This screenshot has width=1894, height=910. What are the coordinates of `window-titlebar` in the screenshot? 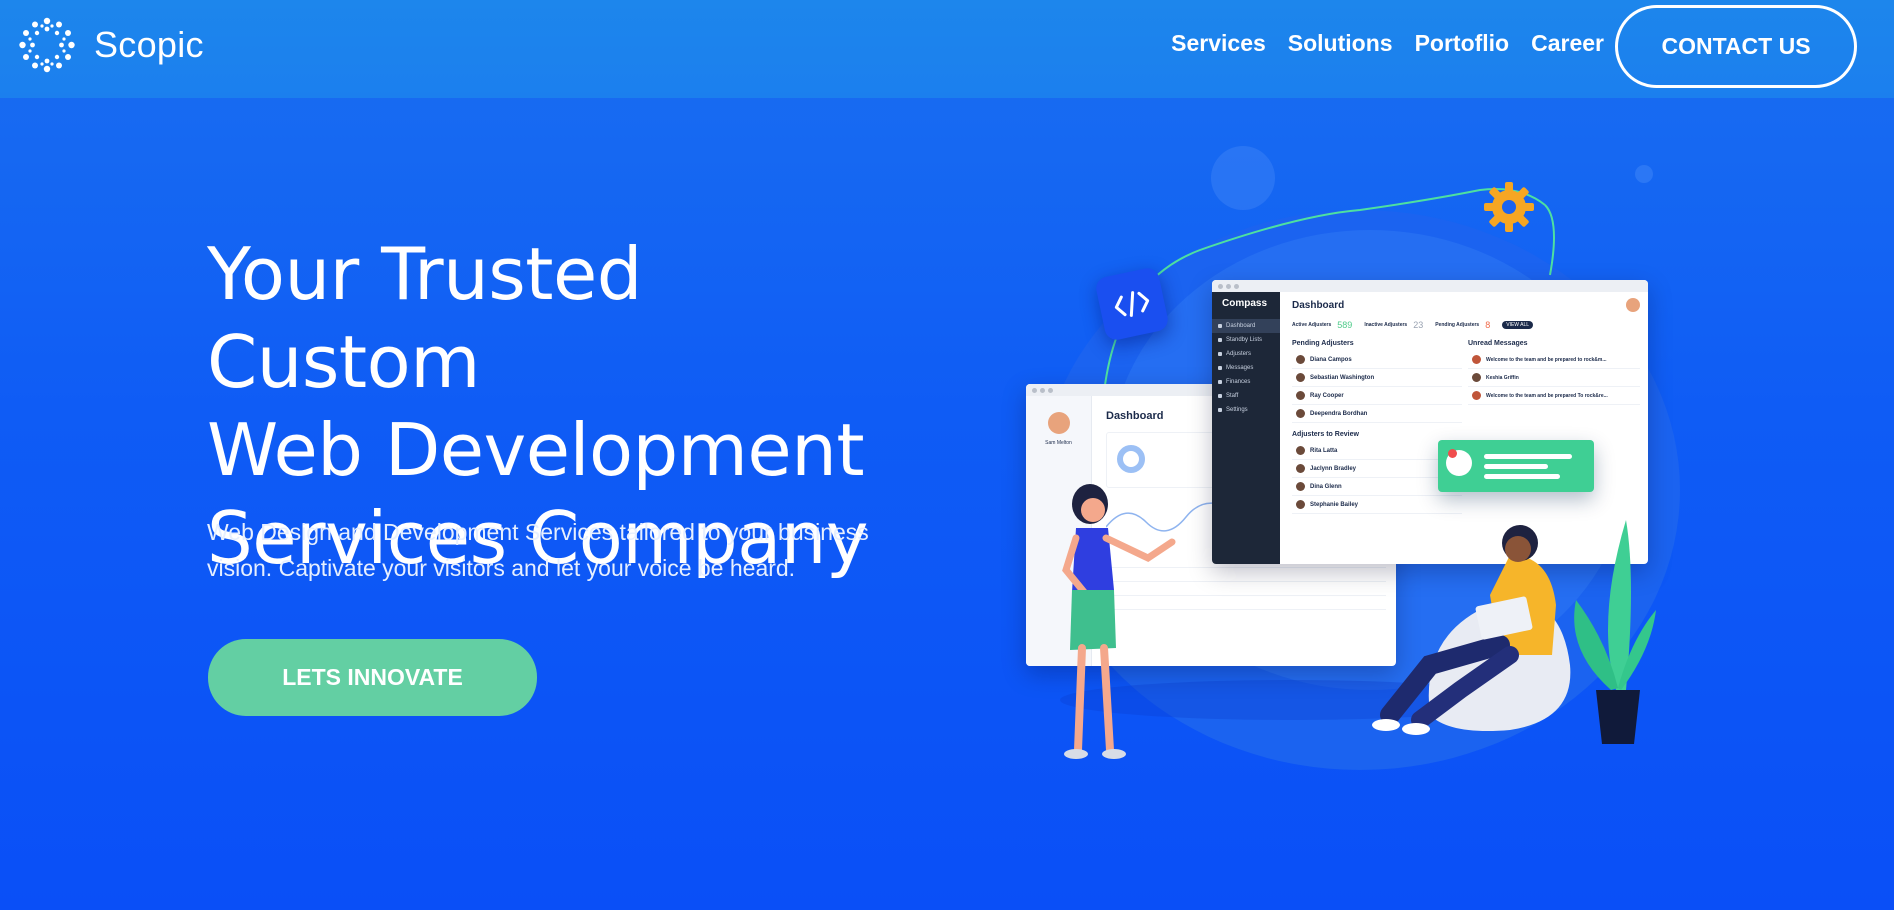 It's located at (1430, 286).